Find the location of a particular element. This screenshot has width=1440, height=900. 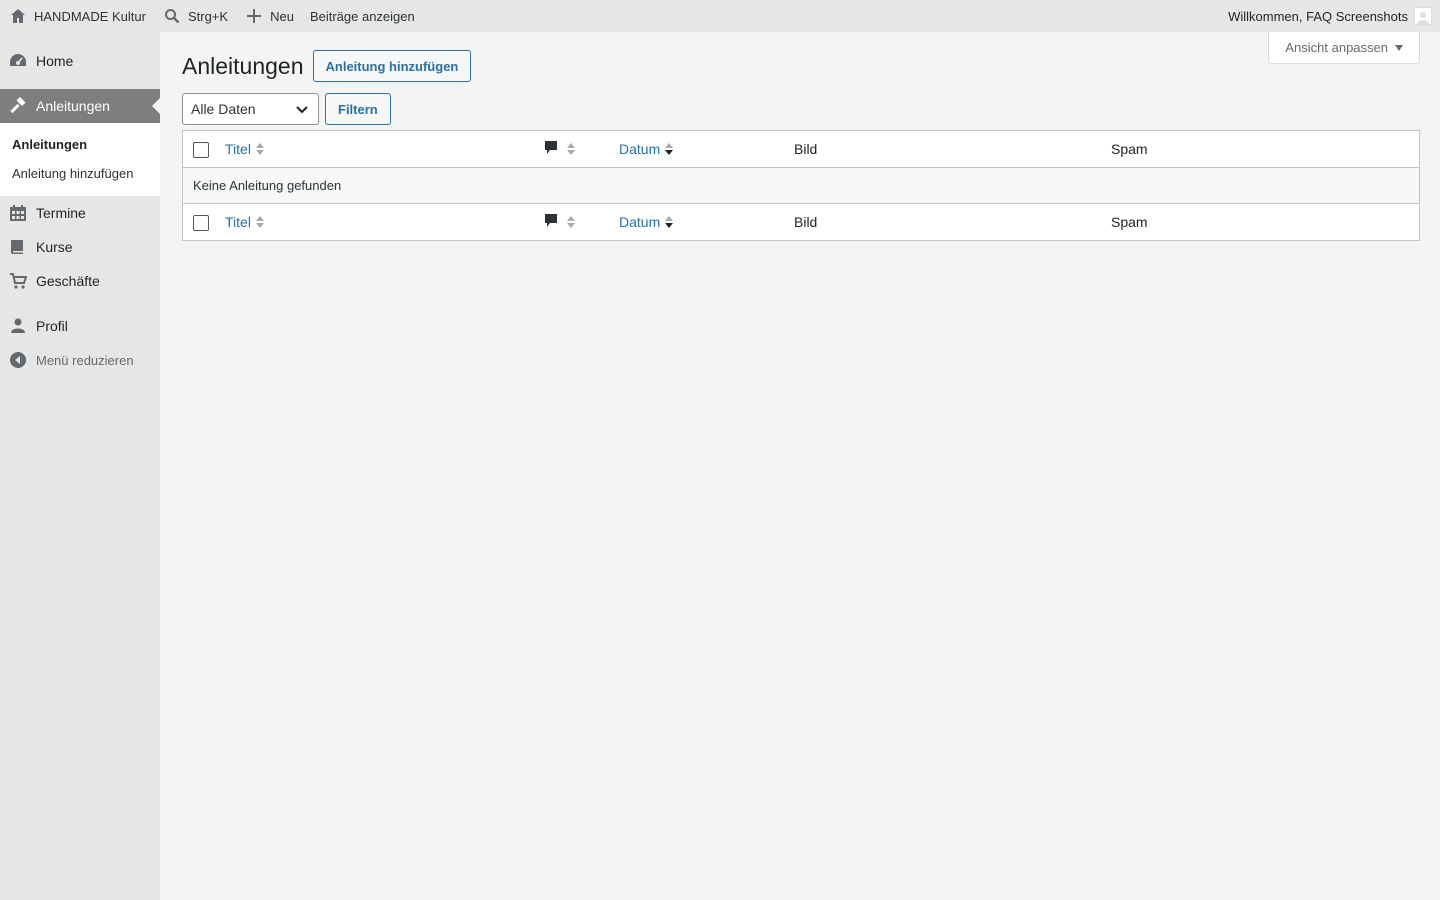

collapse-arrow-icon is located at coordinates (18, 360).